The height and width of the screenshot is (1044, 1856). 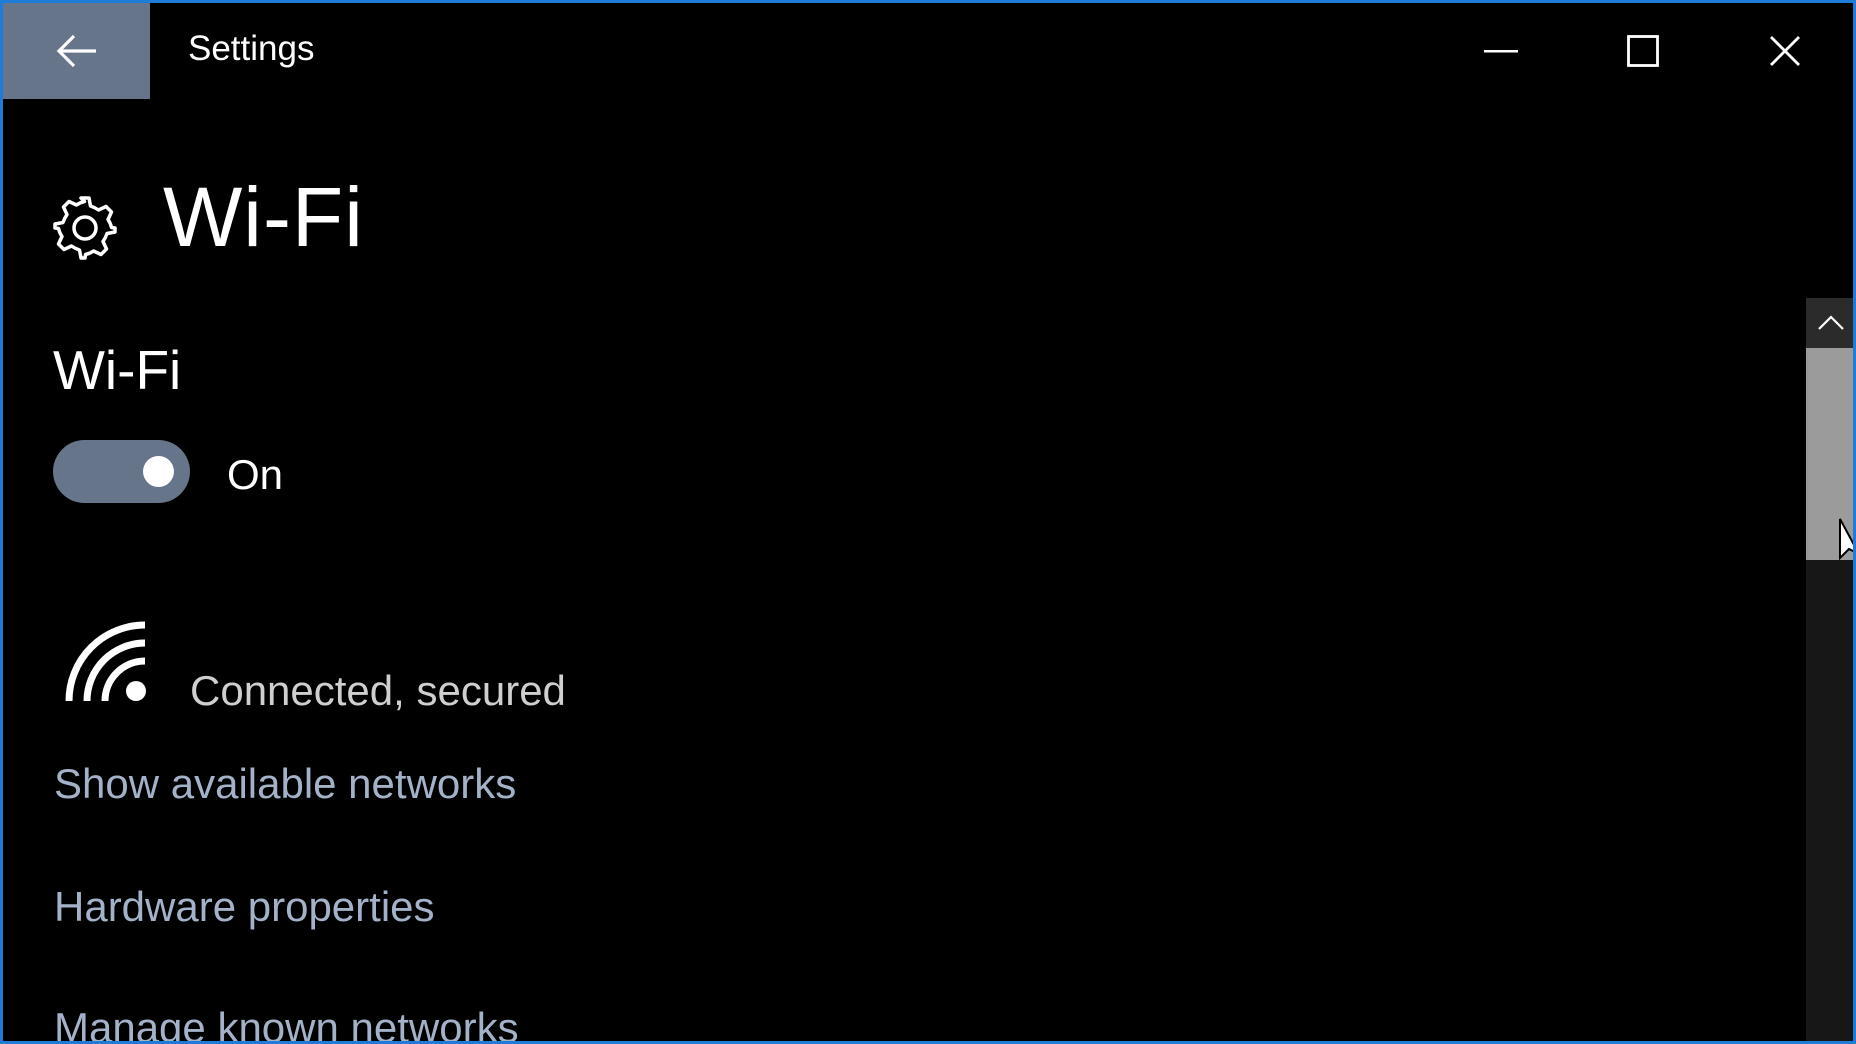 I want to click on gear-icon, so click(x=85, y=228).